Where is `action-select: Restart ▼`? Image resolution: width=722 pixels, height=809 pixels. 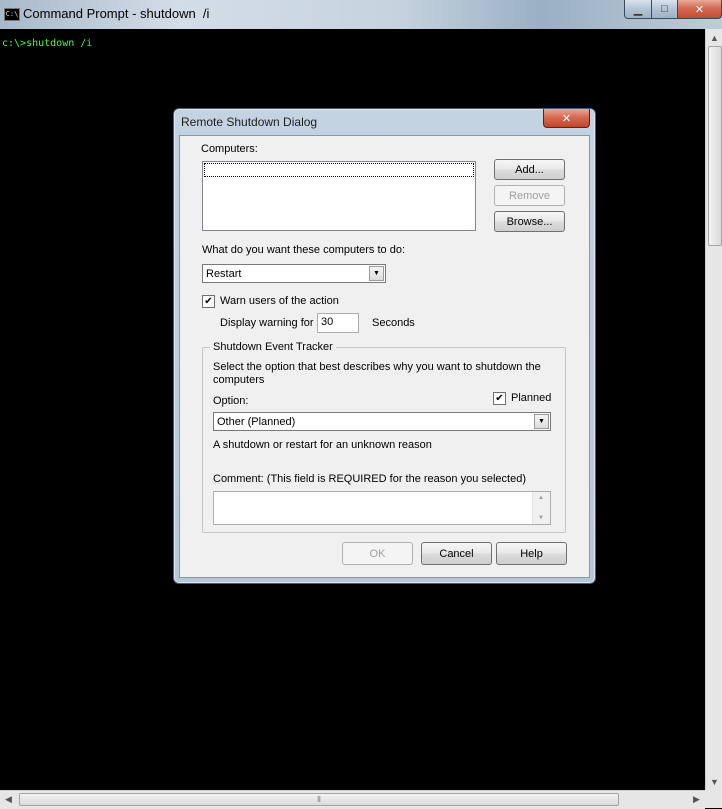
action-select: Restart ▼ is located at coordinates (294, 273).